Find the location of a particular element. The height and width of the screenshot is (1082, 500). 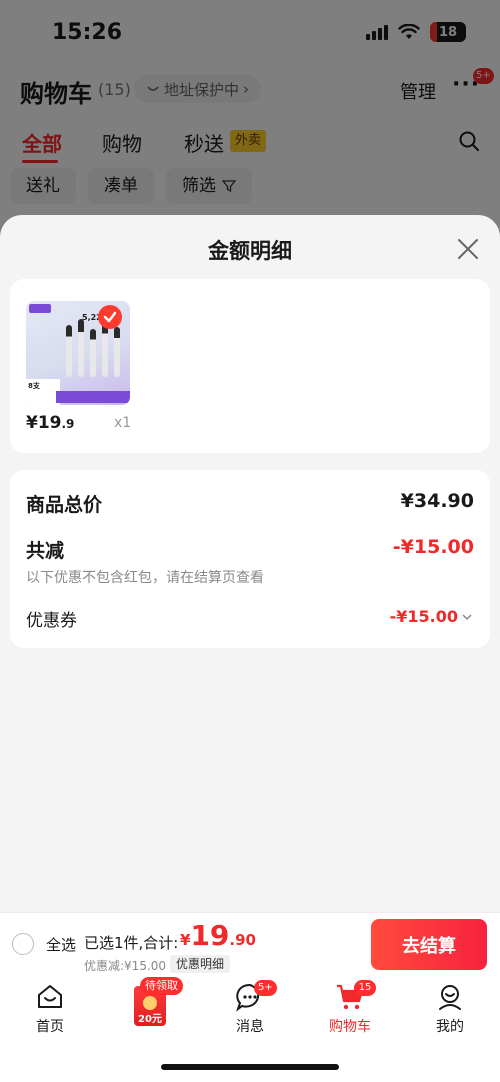

selected-check-icon is located at coordinates (110, 317).